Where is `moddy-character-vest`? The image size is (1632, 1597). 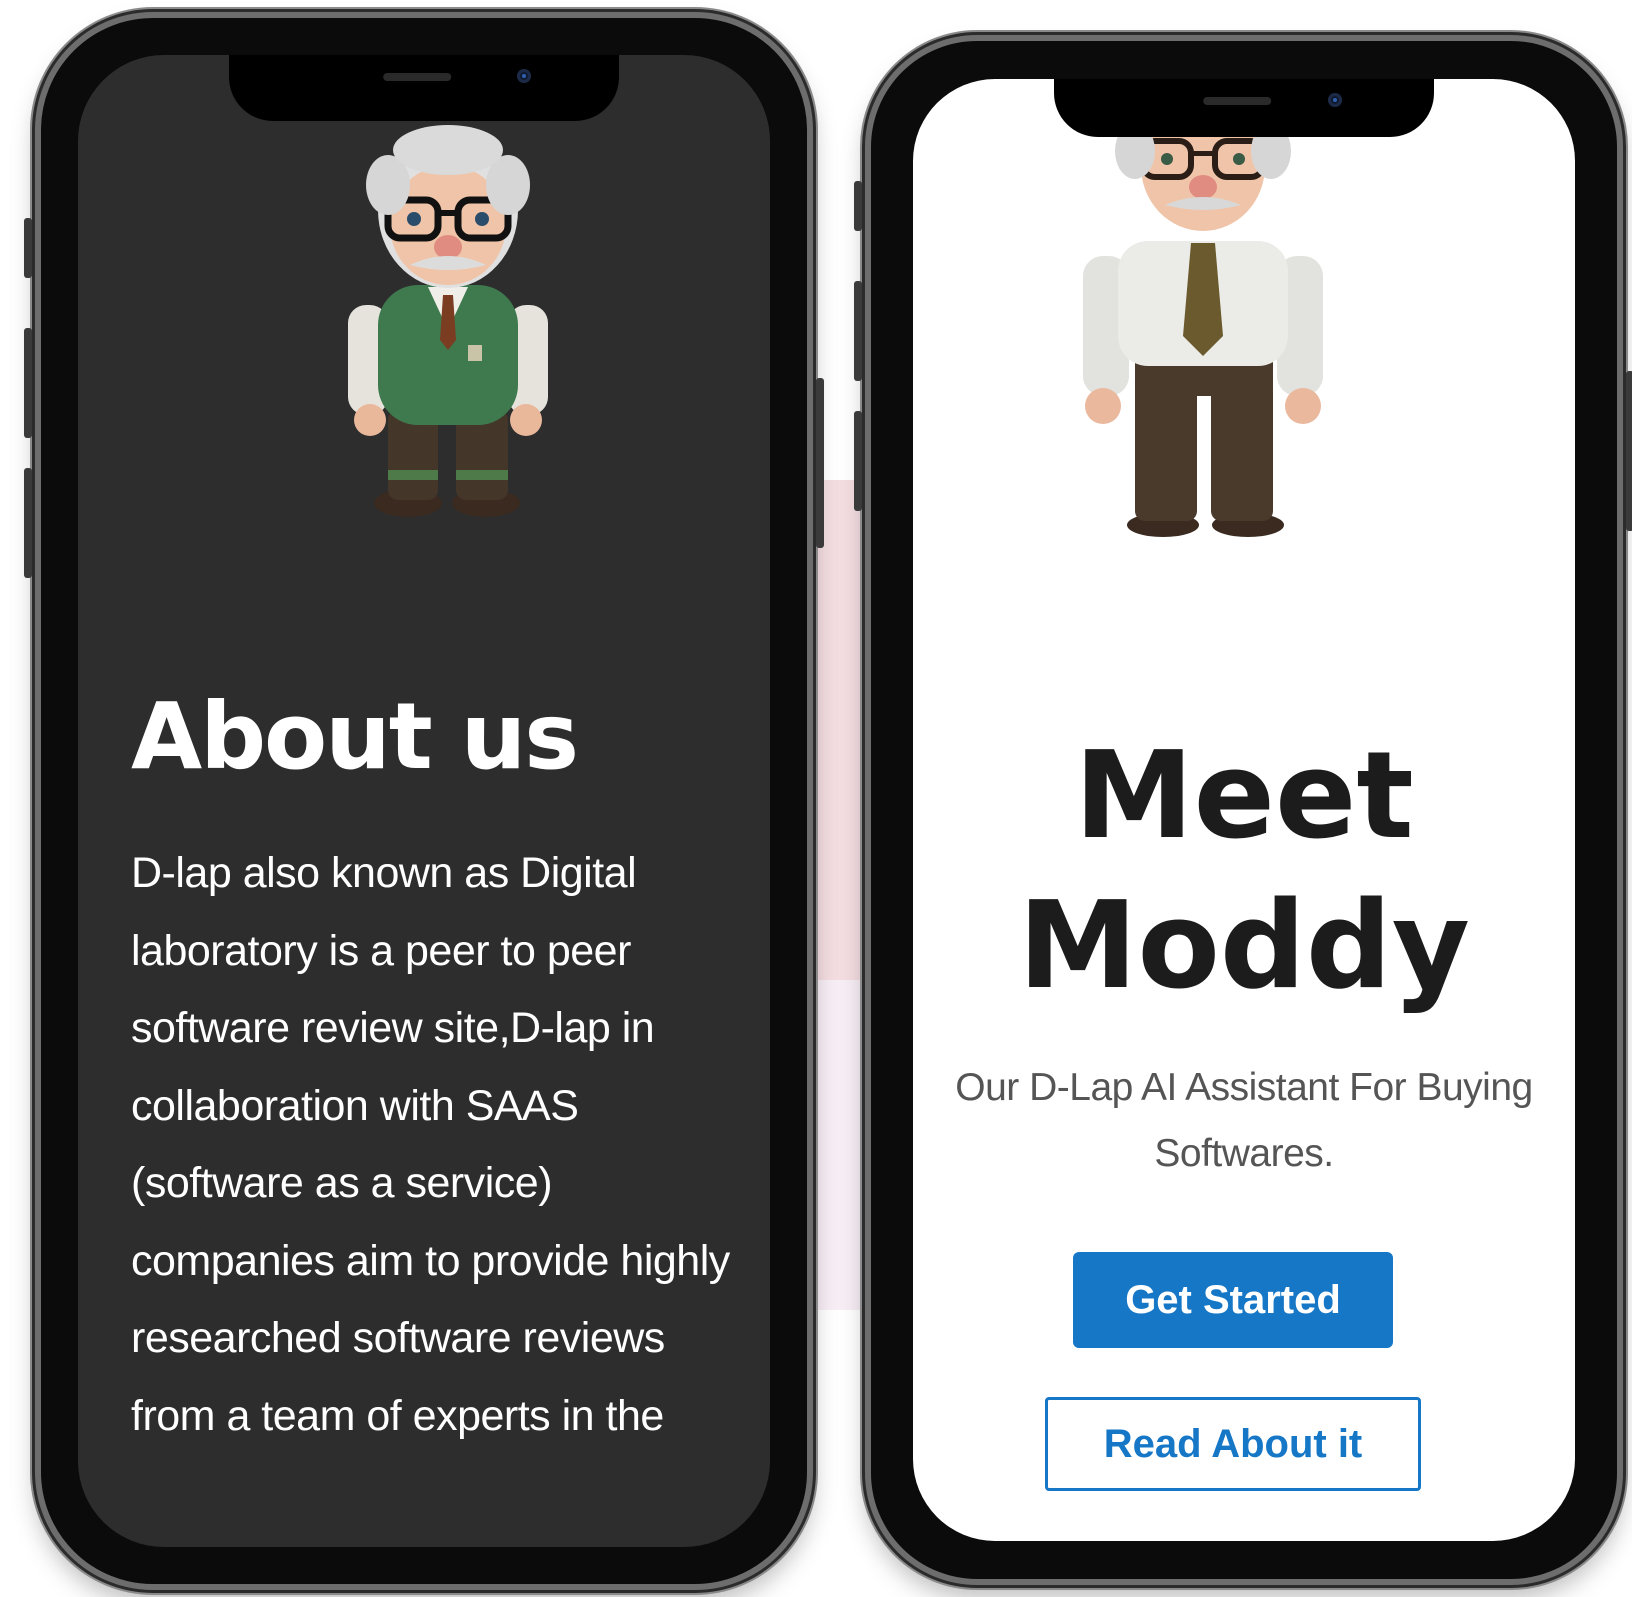
moddy-character-vest is located at coordinates (448, 321).